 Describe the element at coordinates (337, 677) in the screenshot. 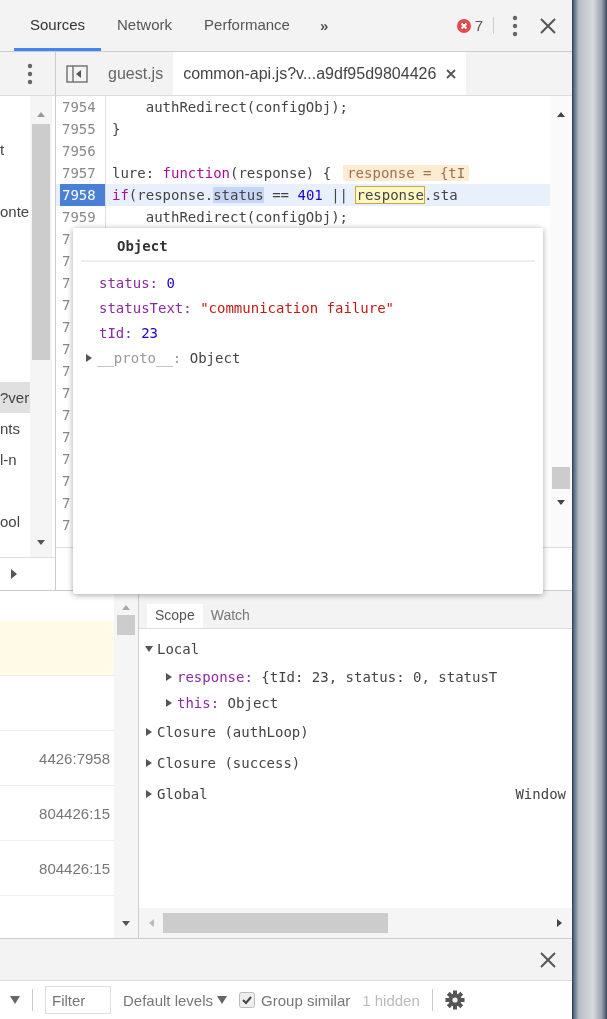

I see `scope-variable: response: {tId: 23, status: 0, statusT` at that location.